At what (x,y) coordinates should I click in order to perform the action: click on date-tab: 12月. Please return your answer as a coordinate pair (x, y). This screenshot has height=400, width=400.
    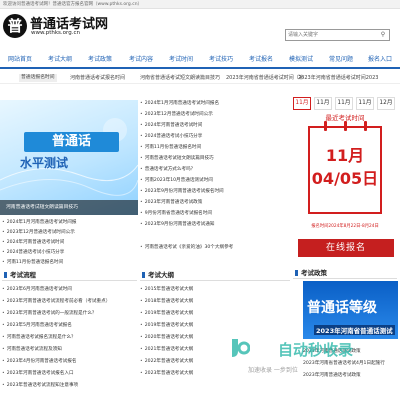
    Looking at the image, I should click on (386, 103).